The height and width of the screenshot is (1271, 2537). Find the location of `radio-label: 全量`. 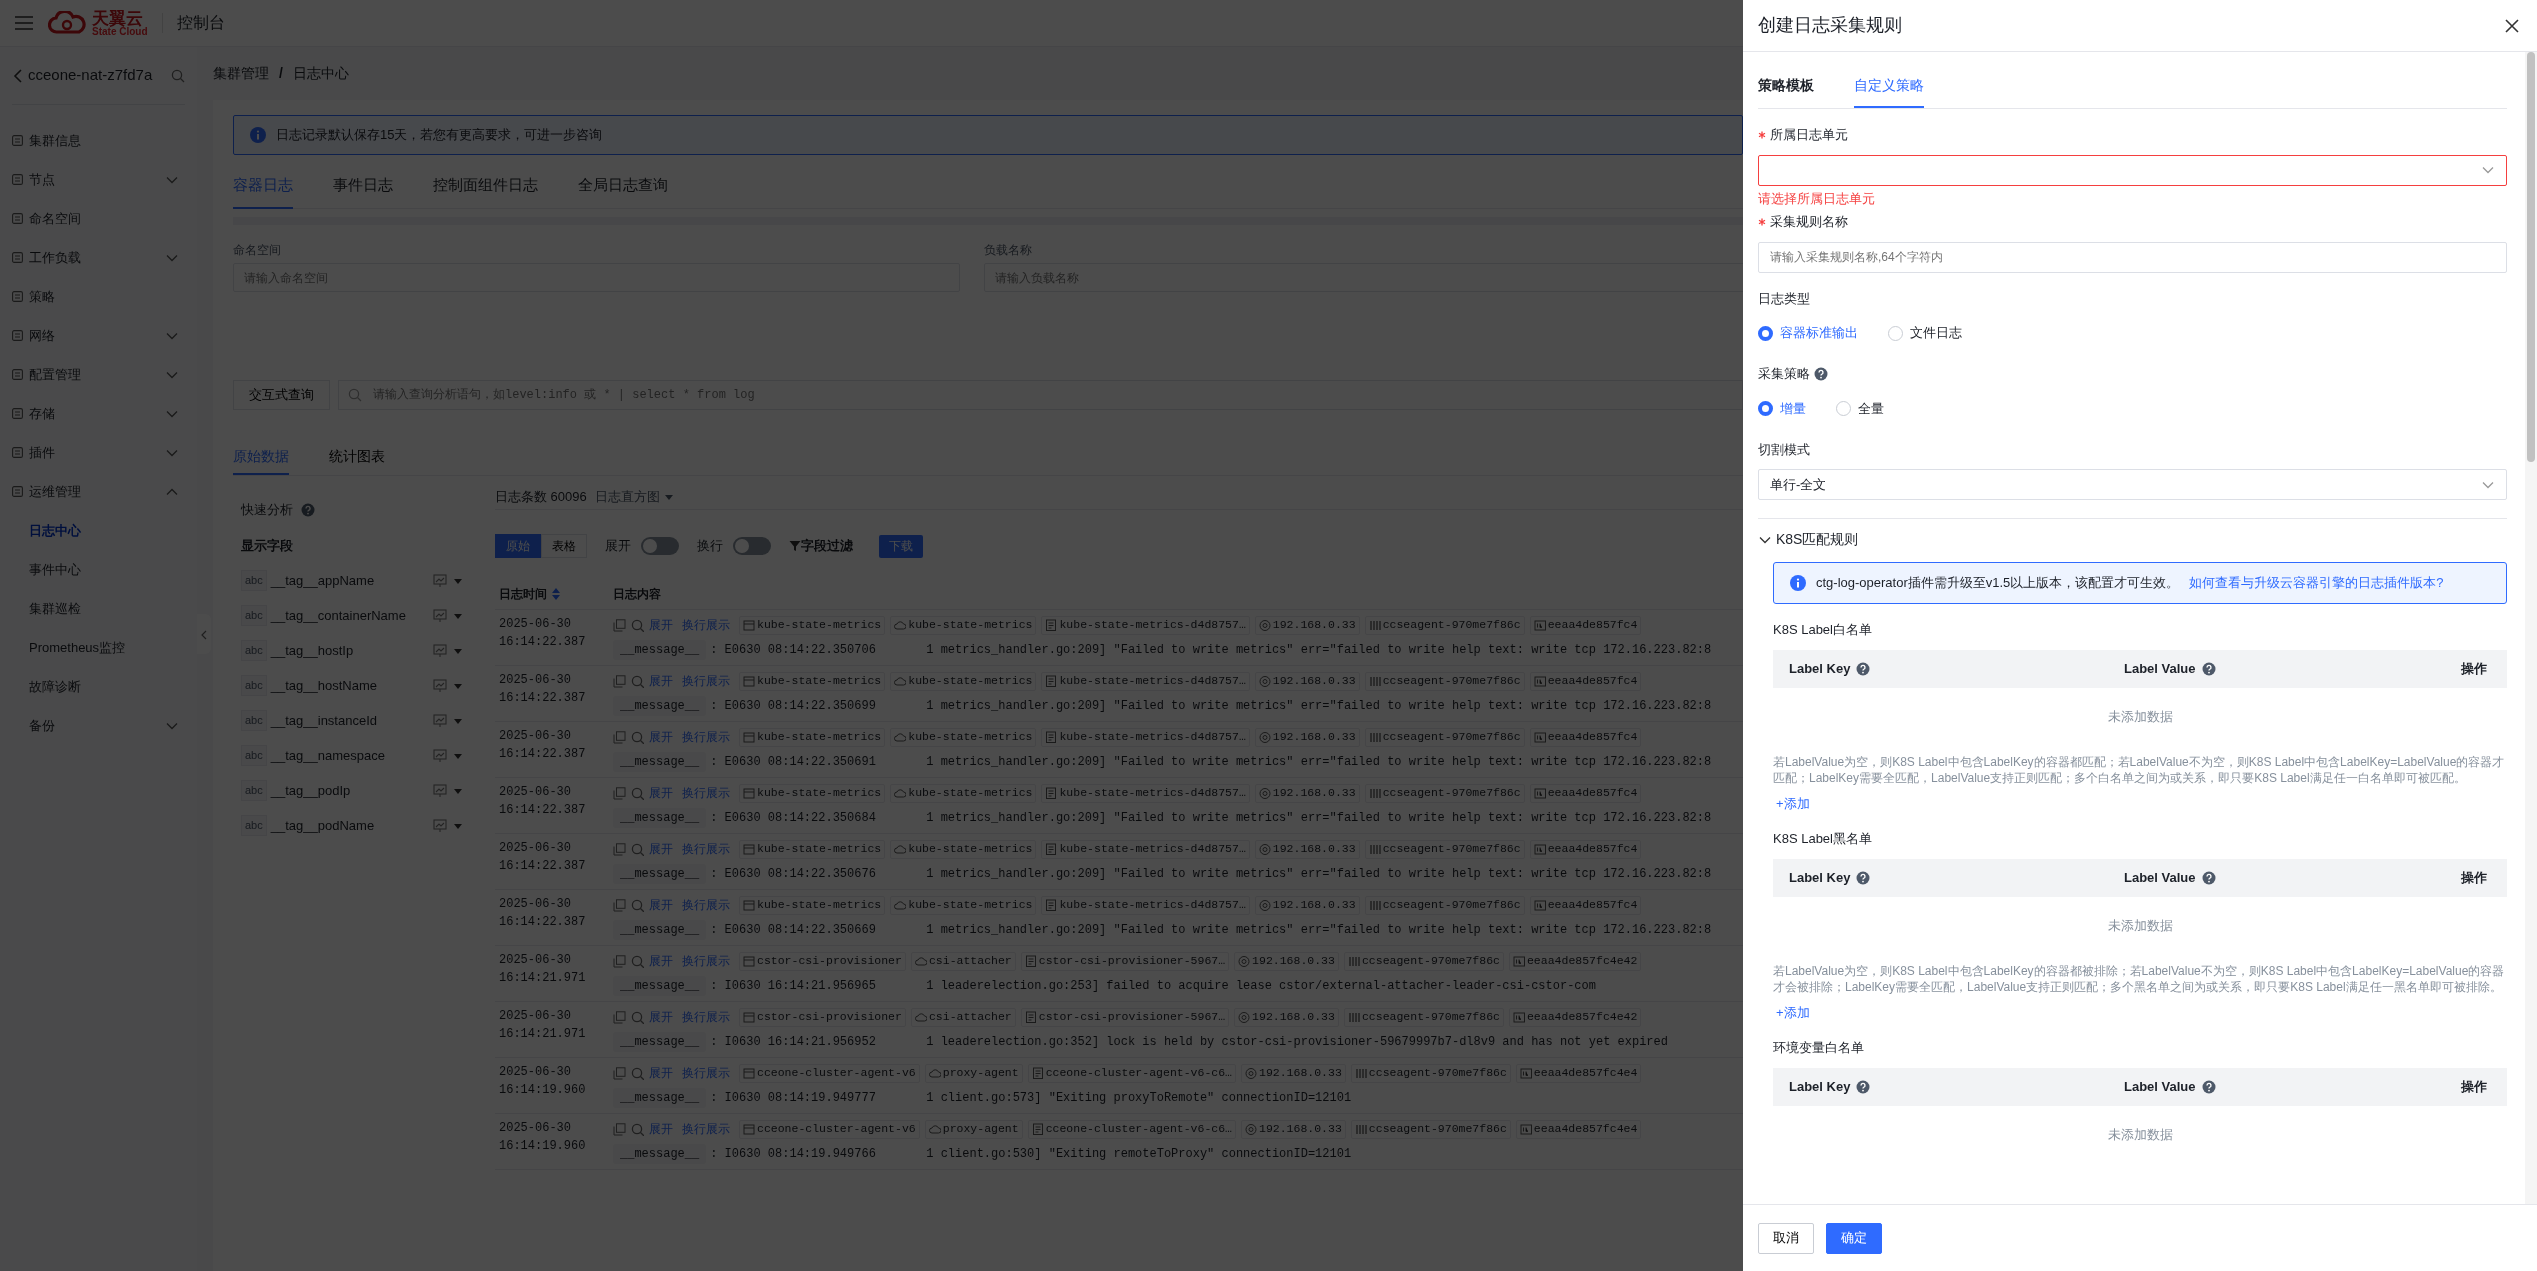

radio-label: 全量 is located at coordinates (1871, 408).